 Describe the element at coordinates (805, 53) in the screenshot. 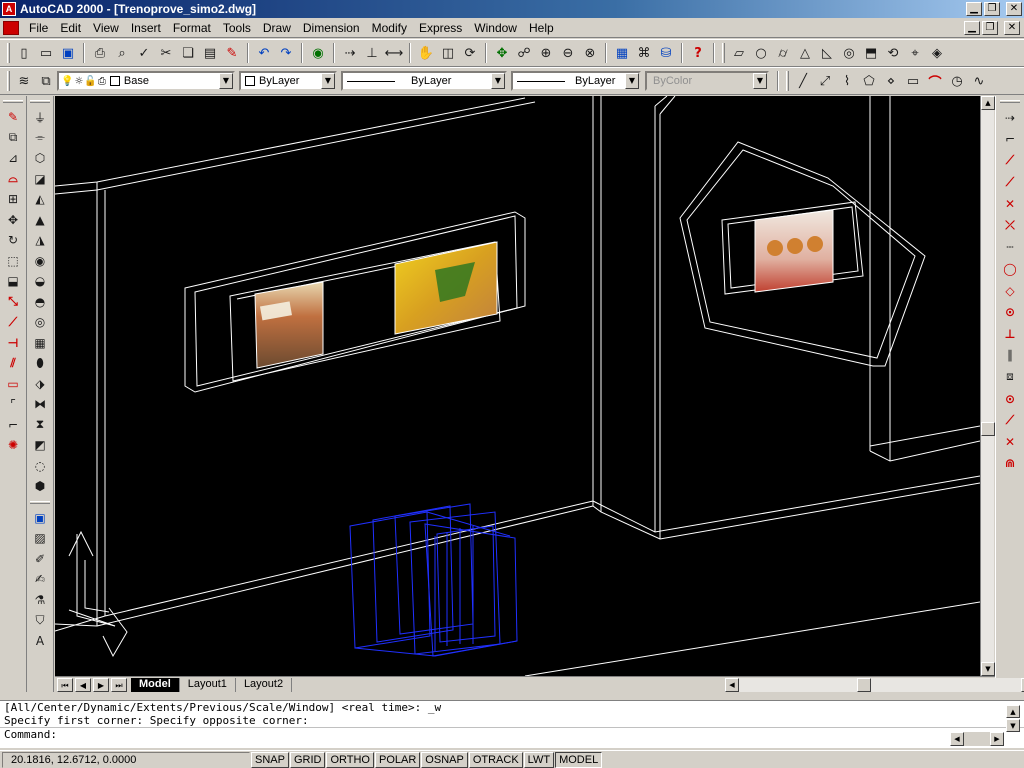

I see `cone-icon: △` at that location.